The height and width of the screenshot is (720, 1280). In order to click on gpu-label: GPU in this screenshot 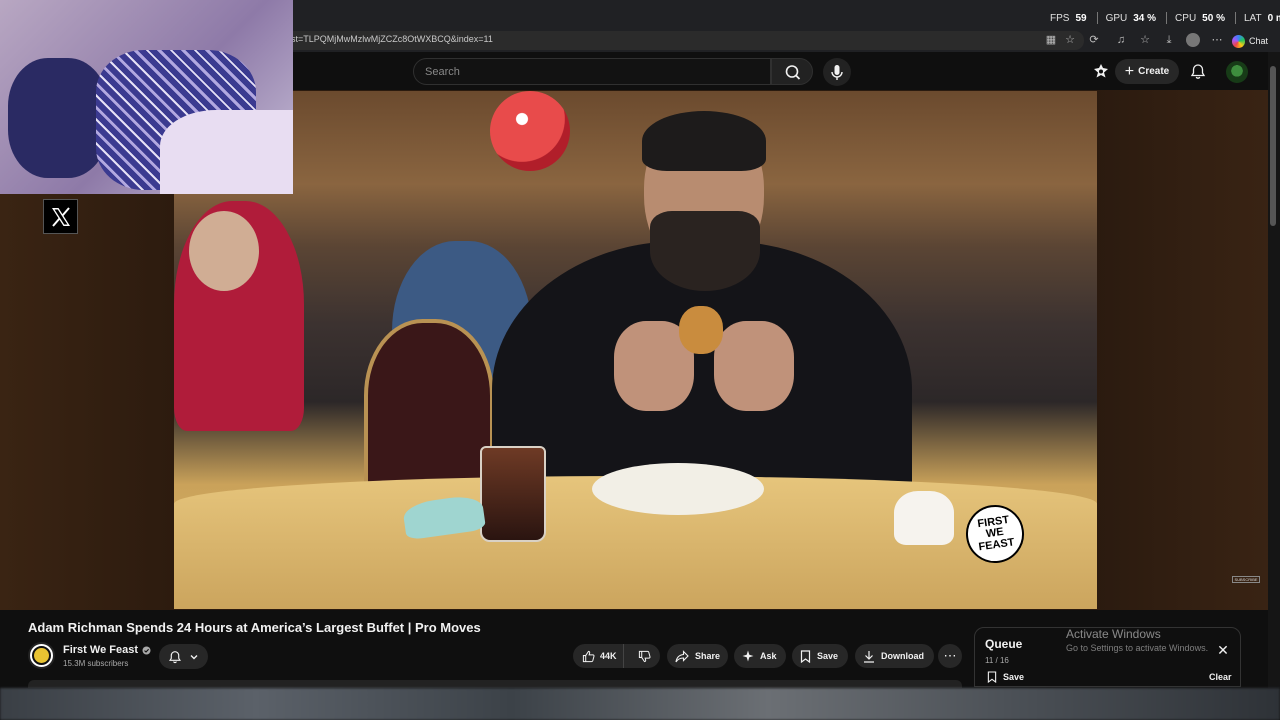, I will do `click(1116, 18)`.